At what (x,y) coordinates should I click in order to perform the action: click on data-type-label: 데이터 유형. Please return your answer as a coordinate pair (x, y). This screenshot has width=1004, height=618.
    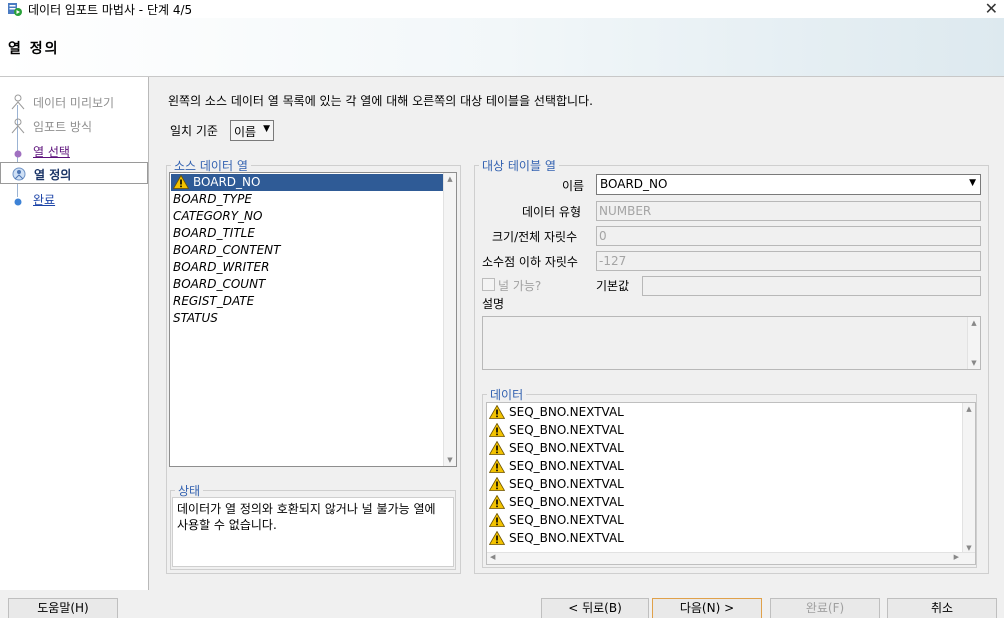
    Looking at the image, I should click on (552, 212).